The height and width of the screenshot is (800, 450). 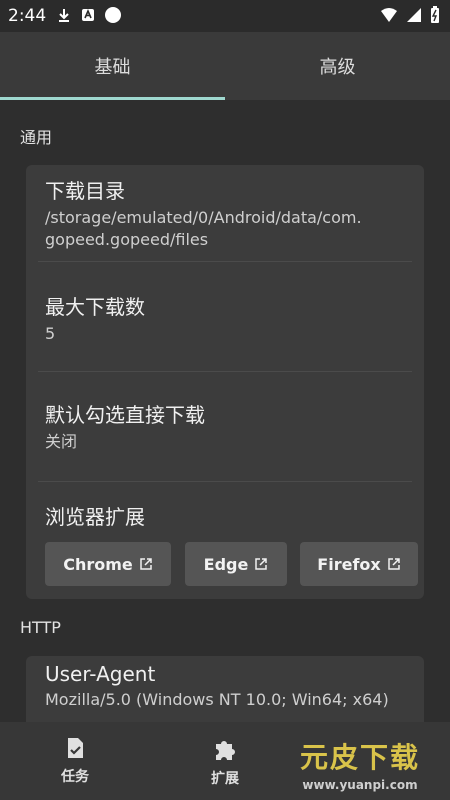 What do you see at coordinates (75, 761) in the screenshot?
I see `nav-item-tasks: 任务` at bounding box center [75, 761].